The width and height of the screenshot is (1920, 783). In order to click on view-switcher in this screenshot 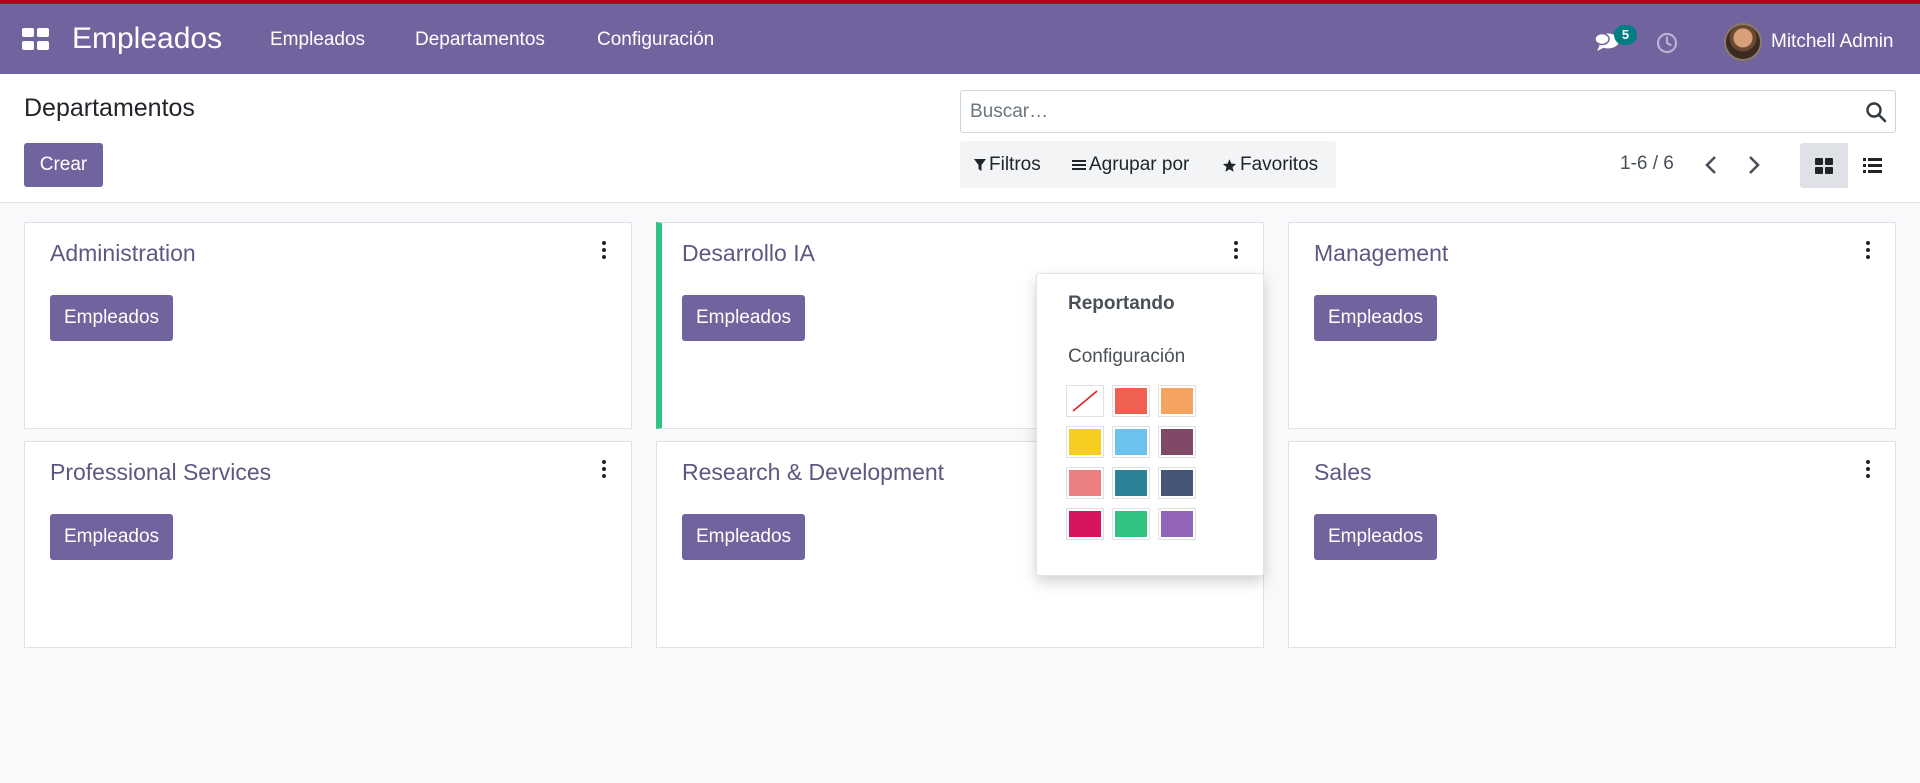, I will do `click(1848, 165)`.